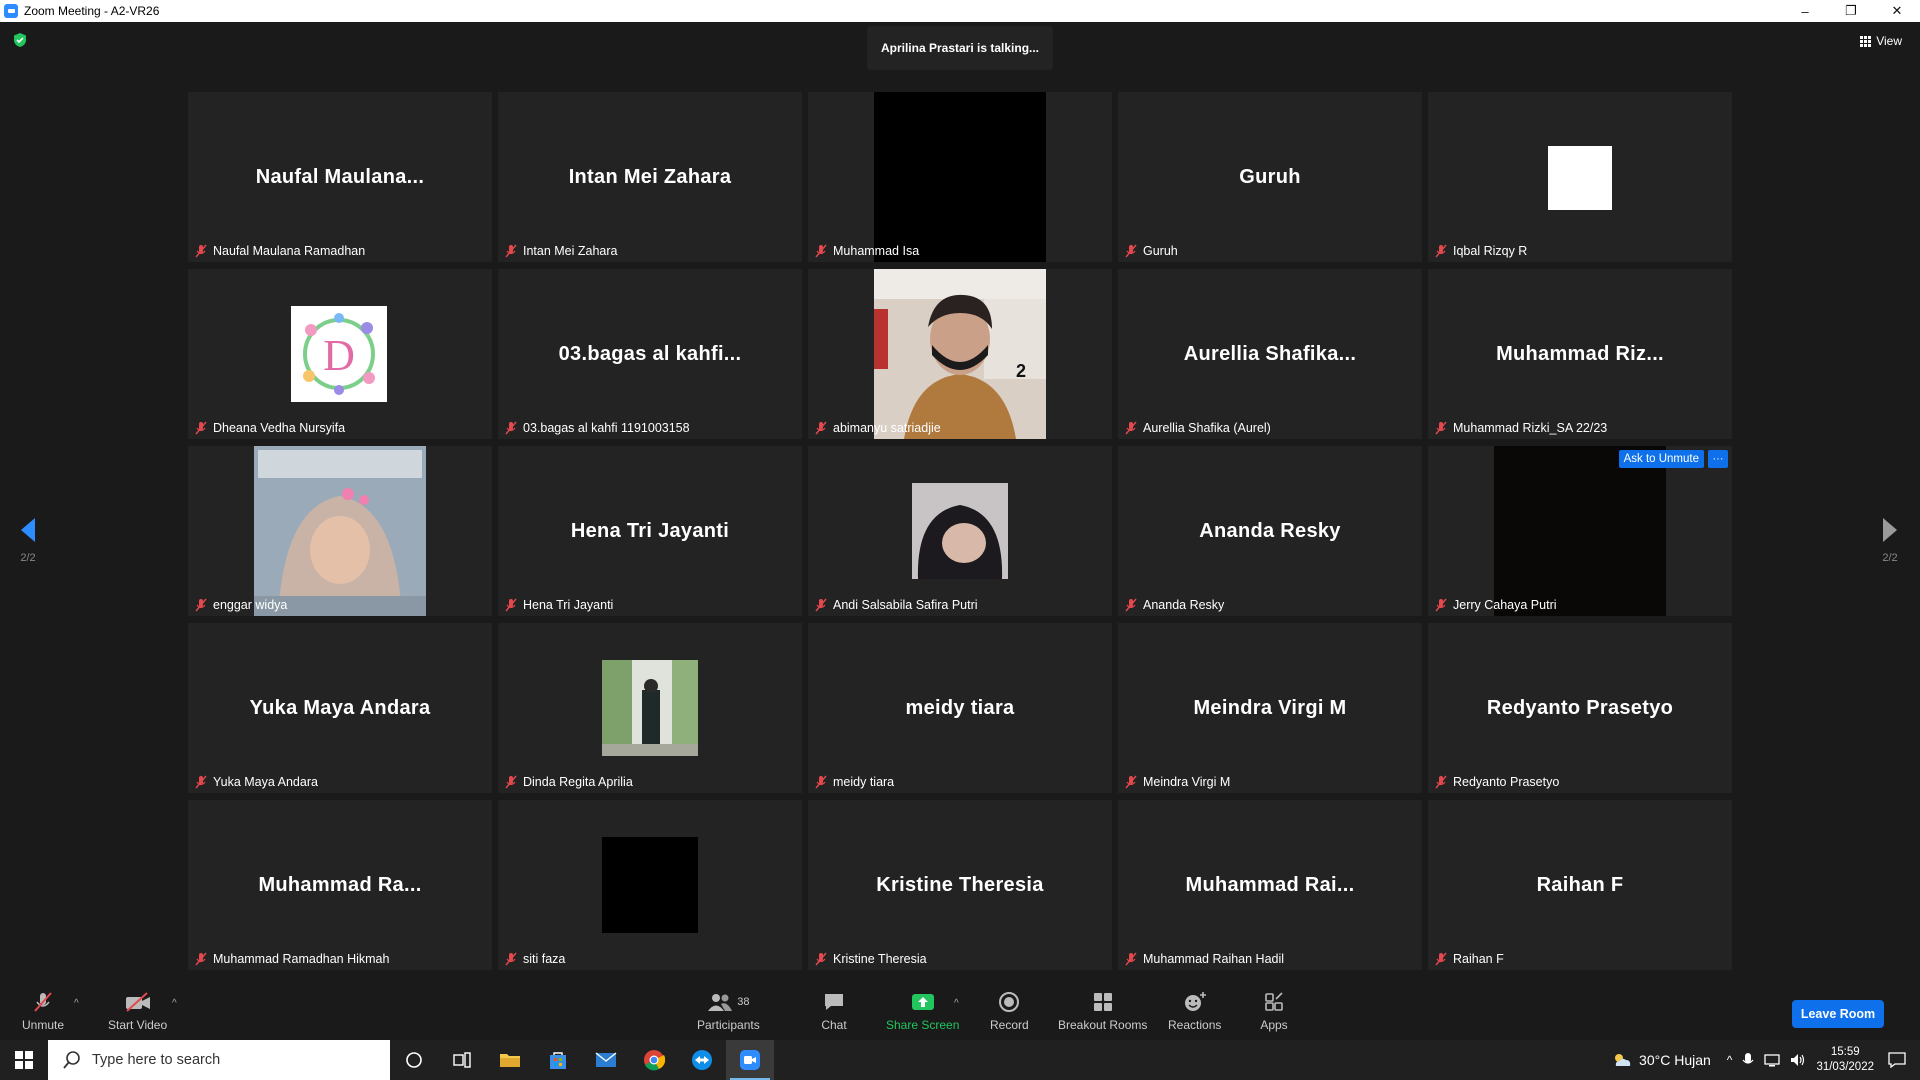 This screenshot has height=1080, width=1920. Describe the element at coordinates (702, 1060) in the screenshot. I see `teamviewer-button` at that location.